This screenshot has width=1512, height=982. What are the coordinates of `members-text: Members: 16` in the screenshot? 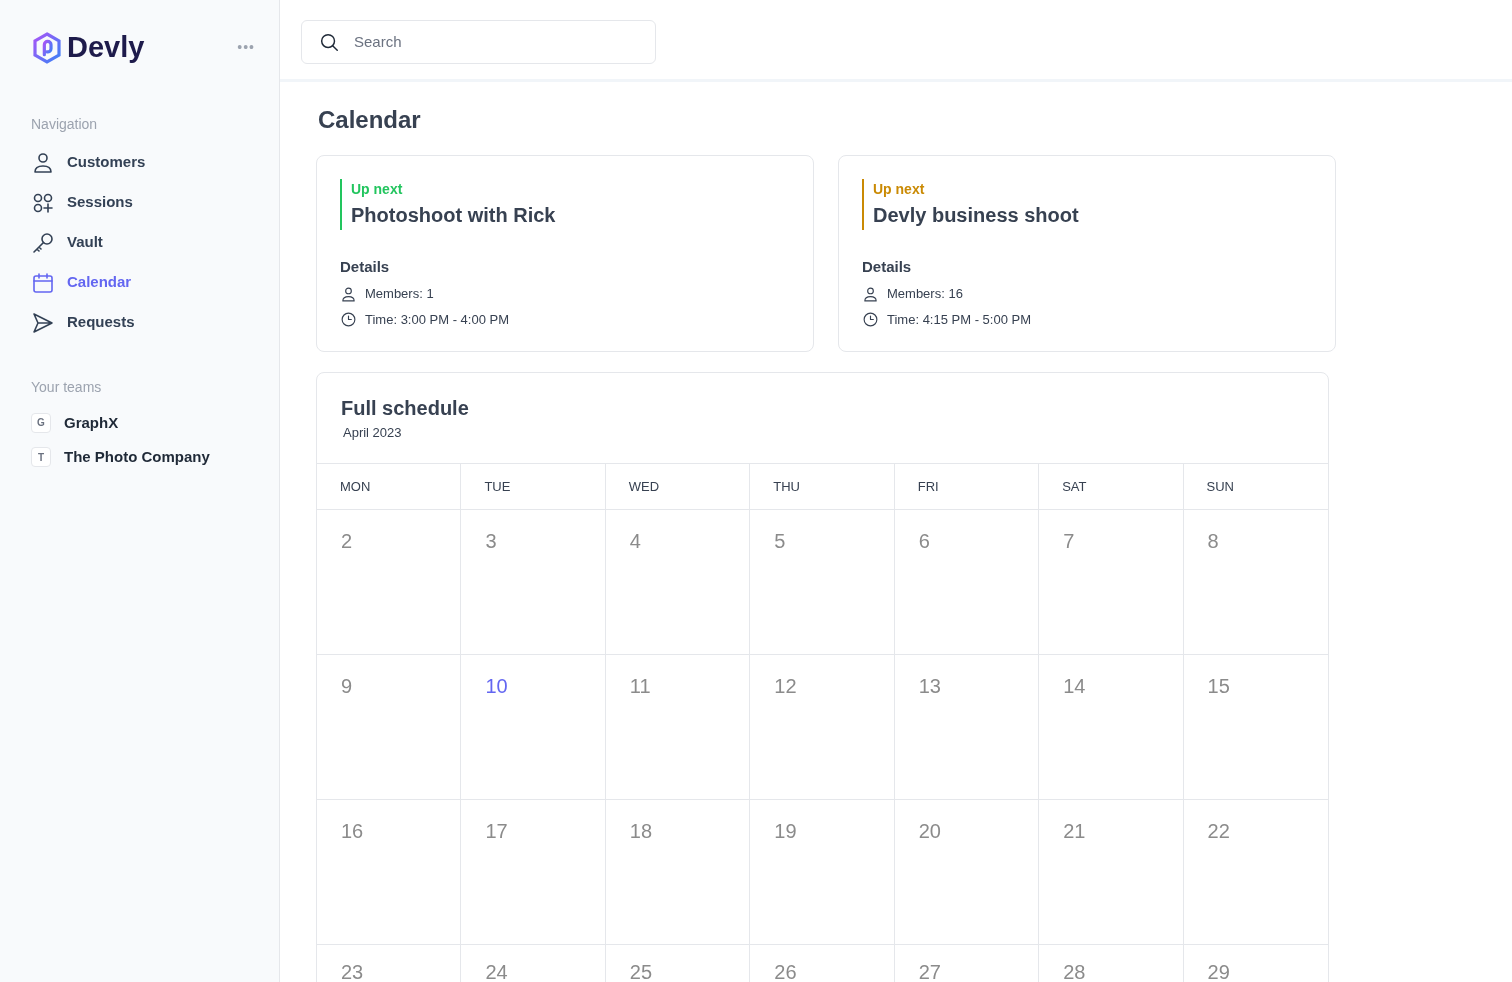 It's located at (925, 294).